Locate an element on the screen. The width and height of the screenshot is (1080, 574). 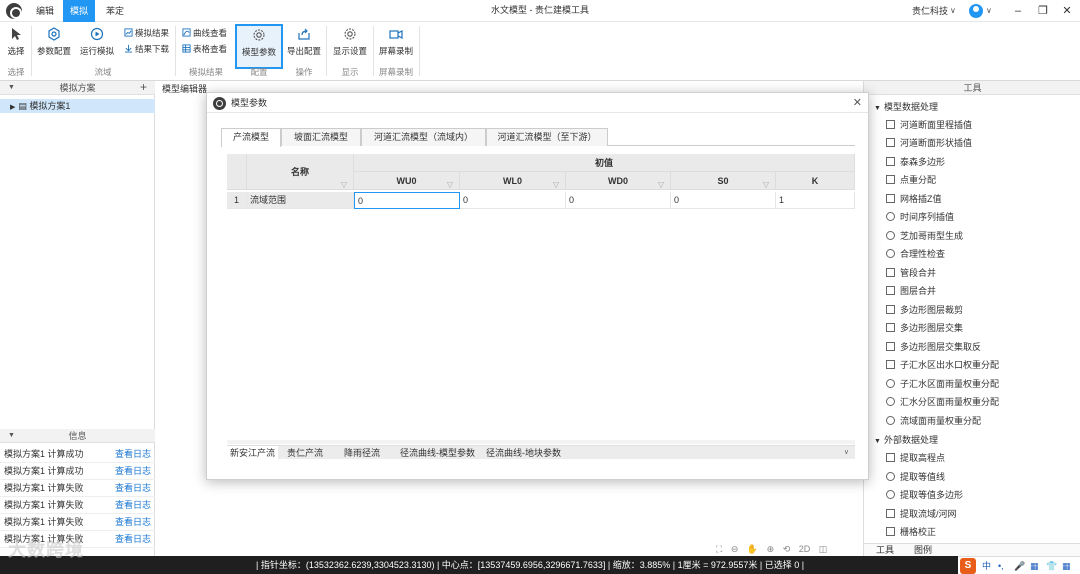
tool-item: 多边形图层交集取反 is located at coordinates (933, 347).